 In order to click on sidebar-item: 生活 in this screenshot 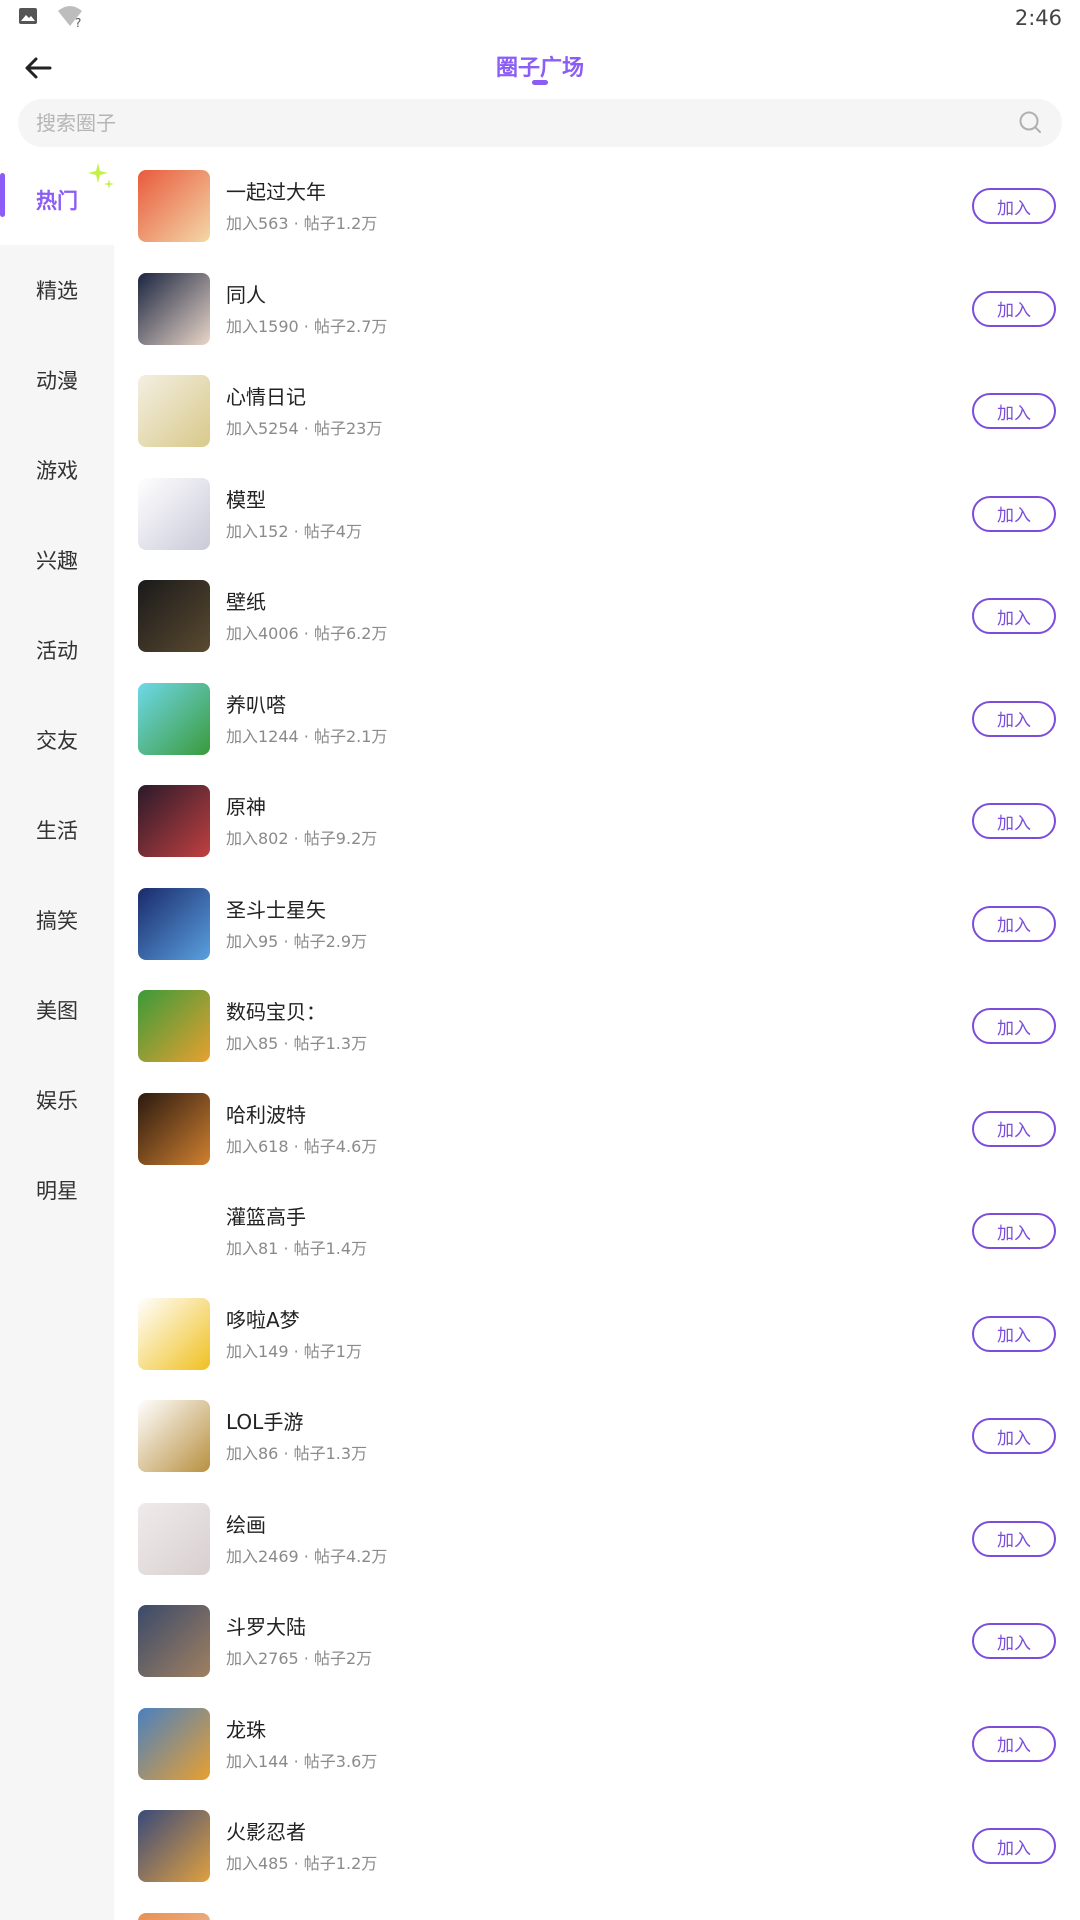, I will do `click(57, 830)`.